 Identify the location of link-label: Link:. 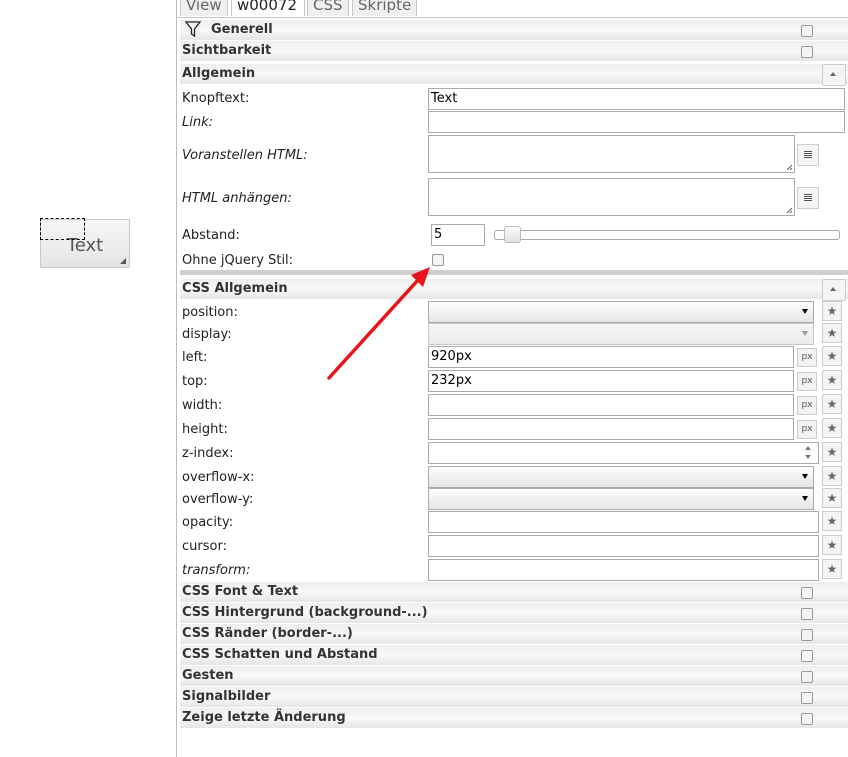
(198, 122).